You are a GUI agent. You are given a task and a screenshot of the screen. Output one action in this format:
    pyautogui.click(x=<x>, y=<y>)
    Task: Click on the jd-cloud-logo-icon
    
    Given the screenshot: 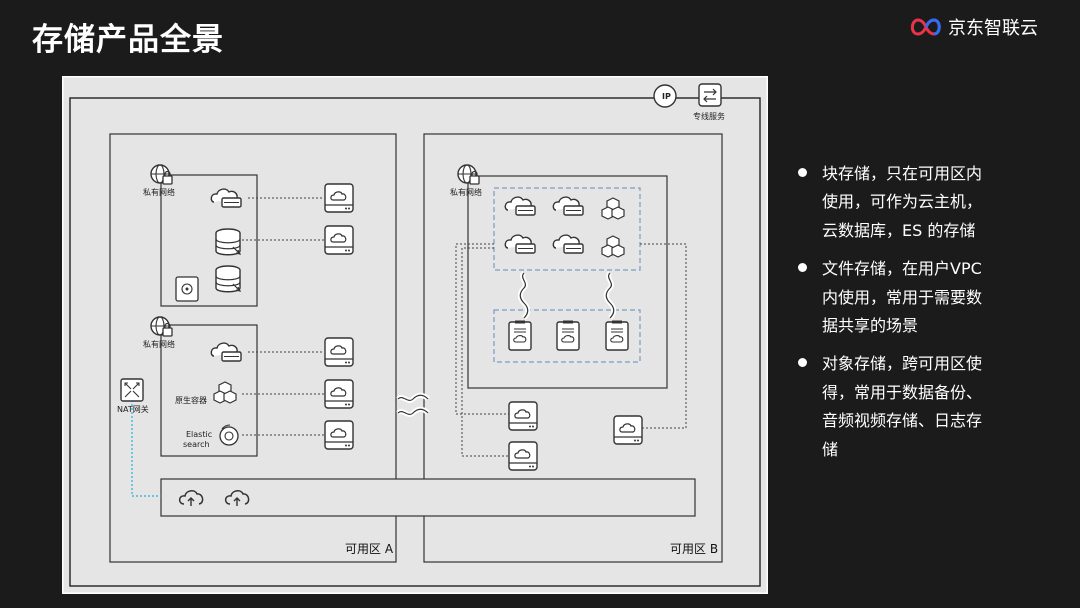 What is the action you would take?
    pyautogui.click(x=925, y=27)
    